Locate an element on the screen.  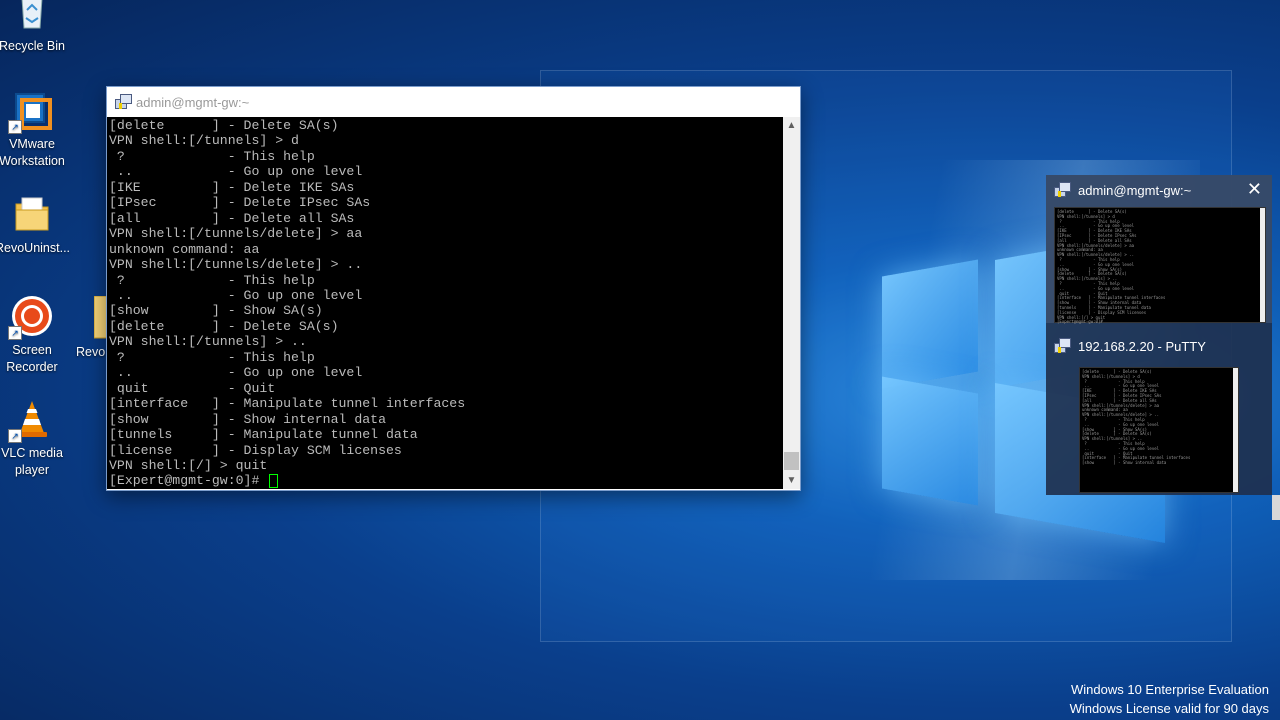
vmware-icon: ↗ is located at coordinates (31, 111).